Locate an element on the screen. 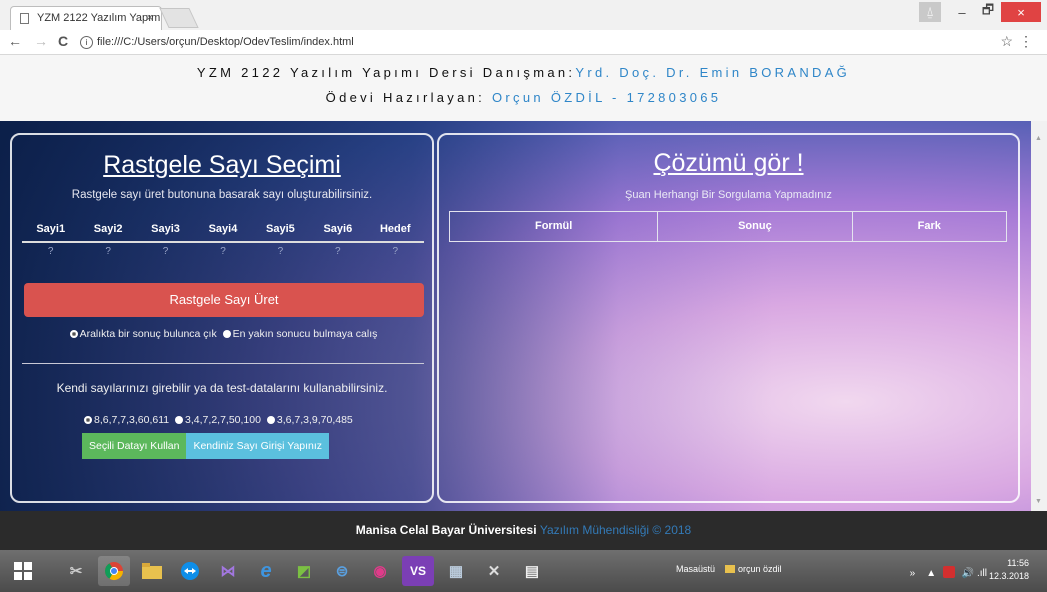 The width and height of the screenshot is (1047, 592). forward-icon: → is located at coordinates (41, 41).